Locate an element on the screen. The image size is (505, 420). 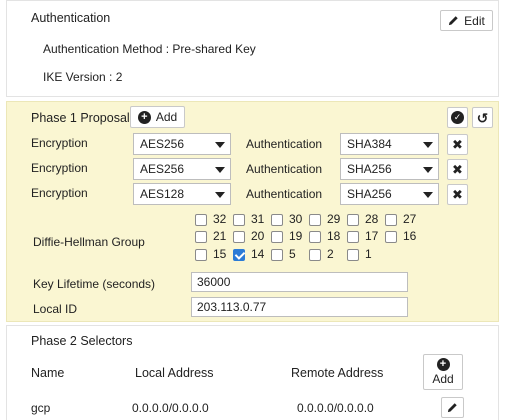
dh-group-label-17: 17 is located at coordinates (372, 236).